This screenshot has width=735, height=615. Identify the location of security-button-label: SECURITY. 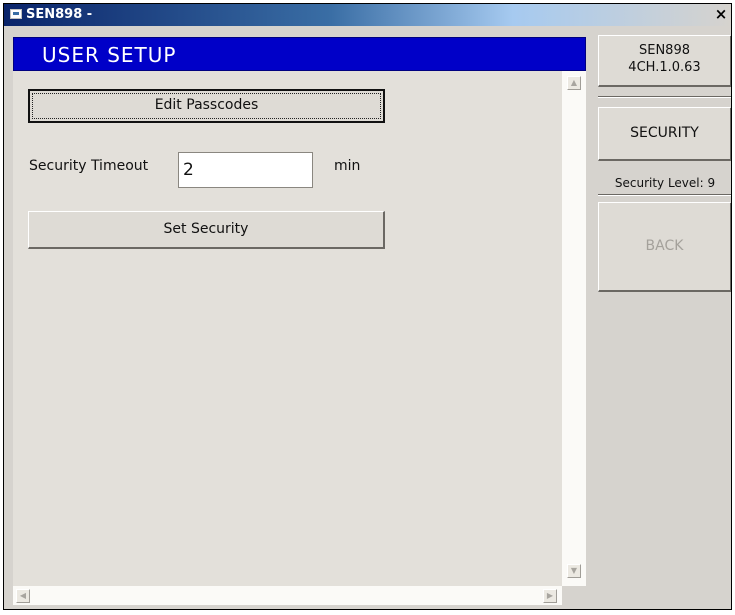
(664, 133).